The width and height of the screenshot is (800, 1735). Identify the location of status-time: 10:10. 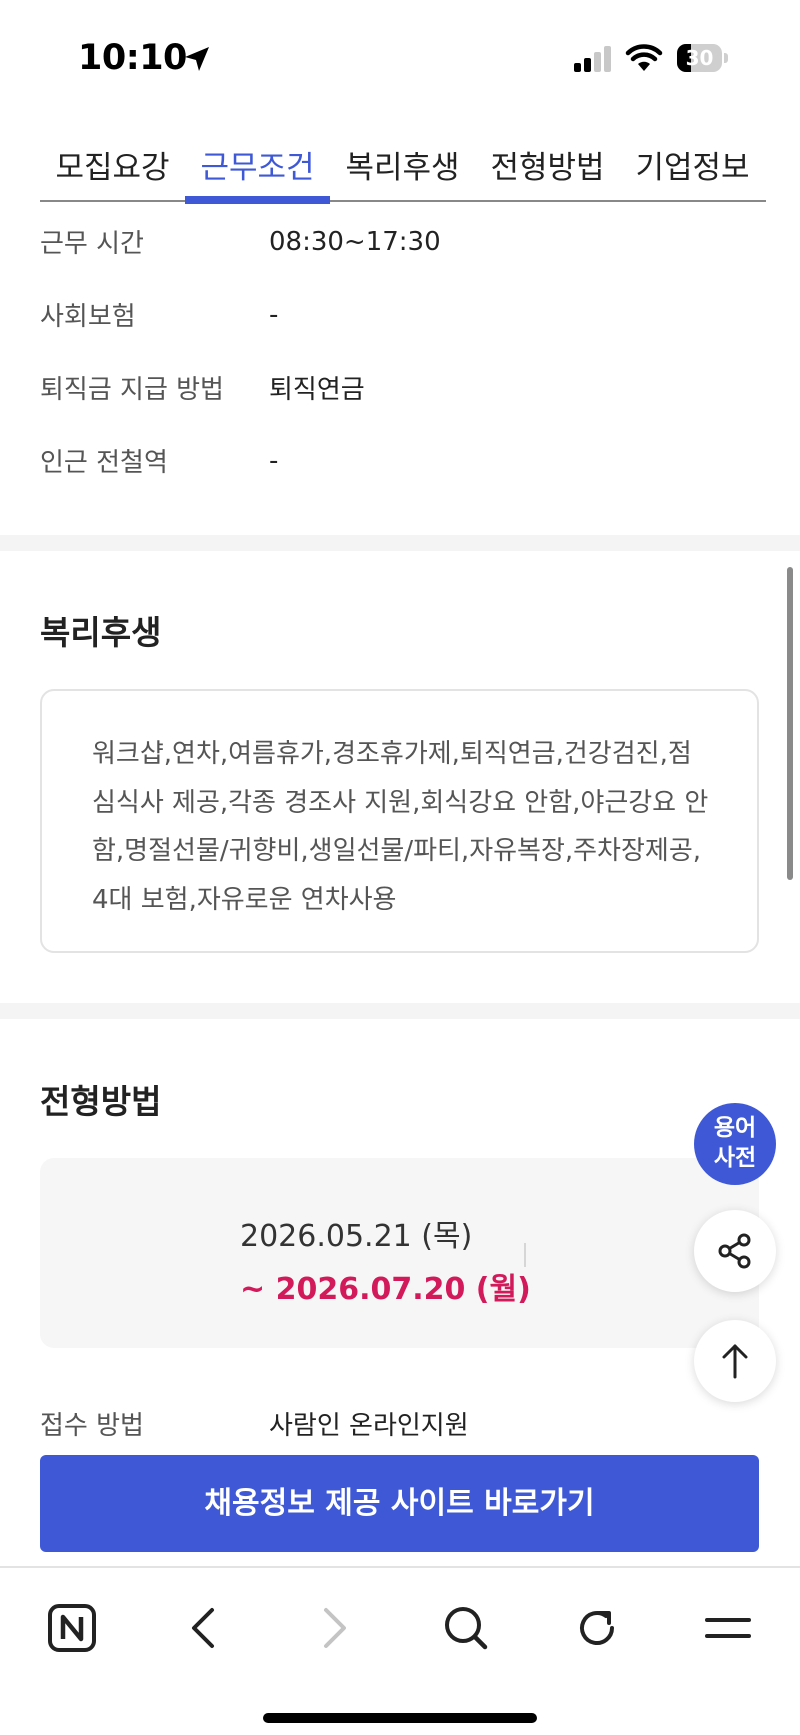
(132, 58).